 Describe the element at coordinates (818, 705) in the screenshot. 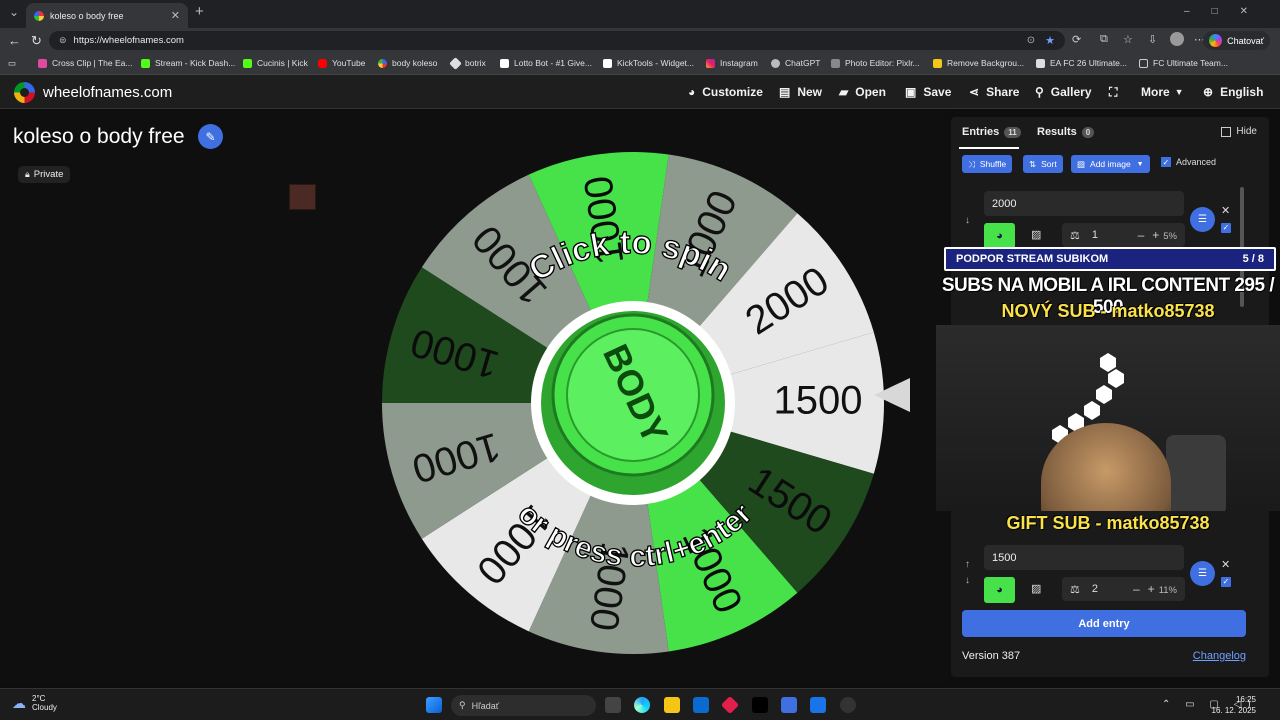

I see `photos-icon` at that location.